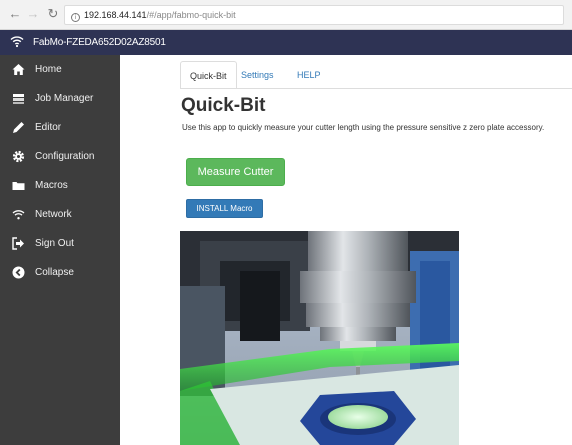  I want to click on sidebar-item-label: Configuration, so click(65, 156).